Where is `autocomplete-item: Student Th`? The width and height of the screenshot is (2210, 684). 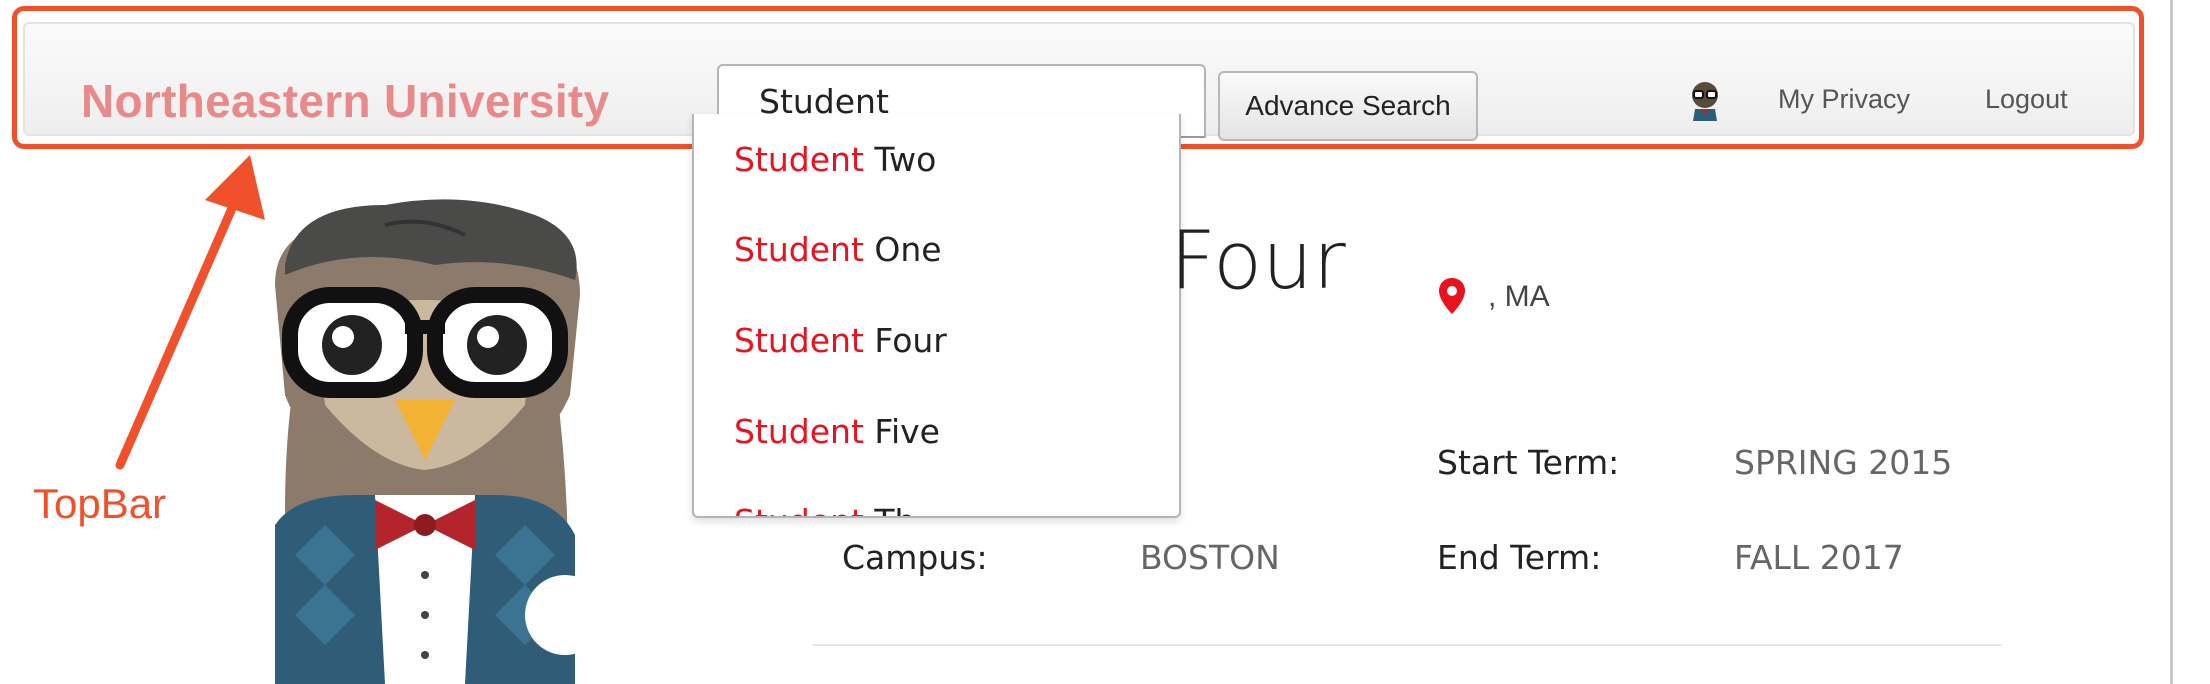 autocomplete-item: Student Th is located at coordinates (824, 509).